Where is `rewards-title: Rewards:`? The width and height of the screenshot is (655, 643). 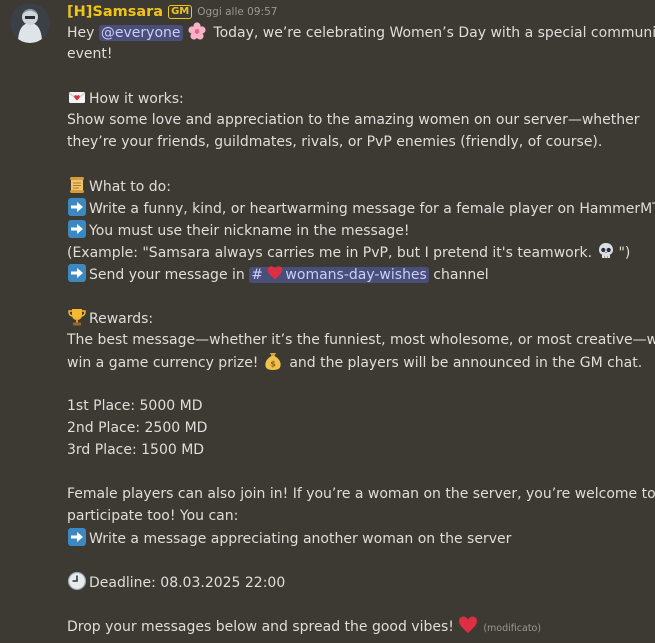
rewards-title: Rewards: is located at coordinates (359, 318).